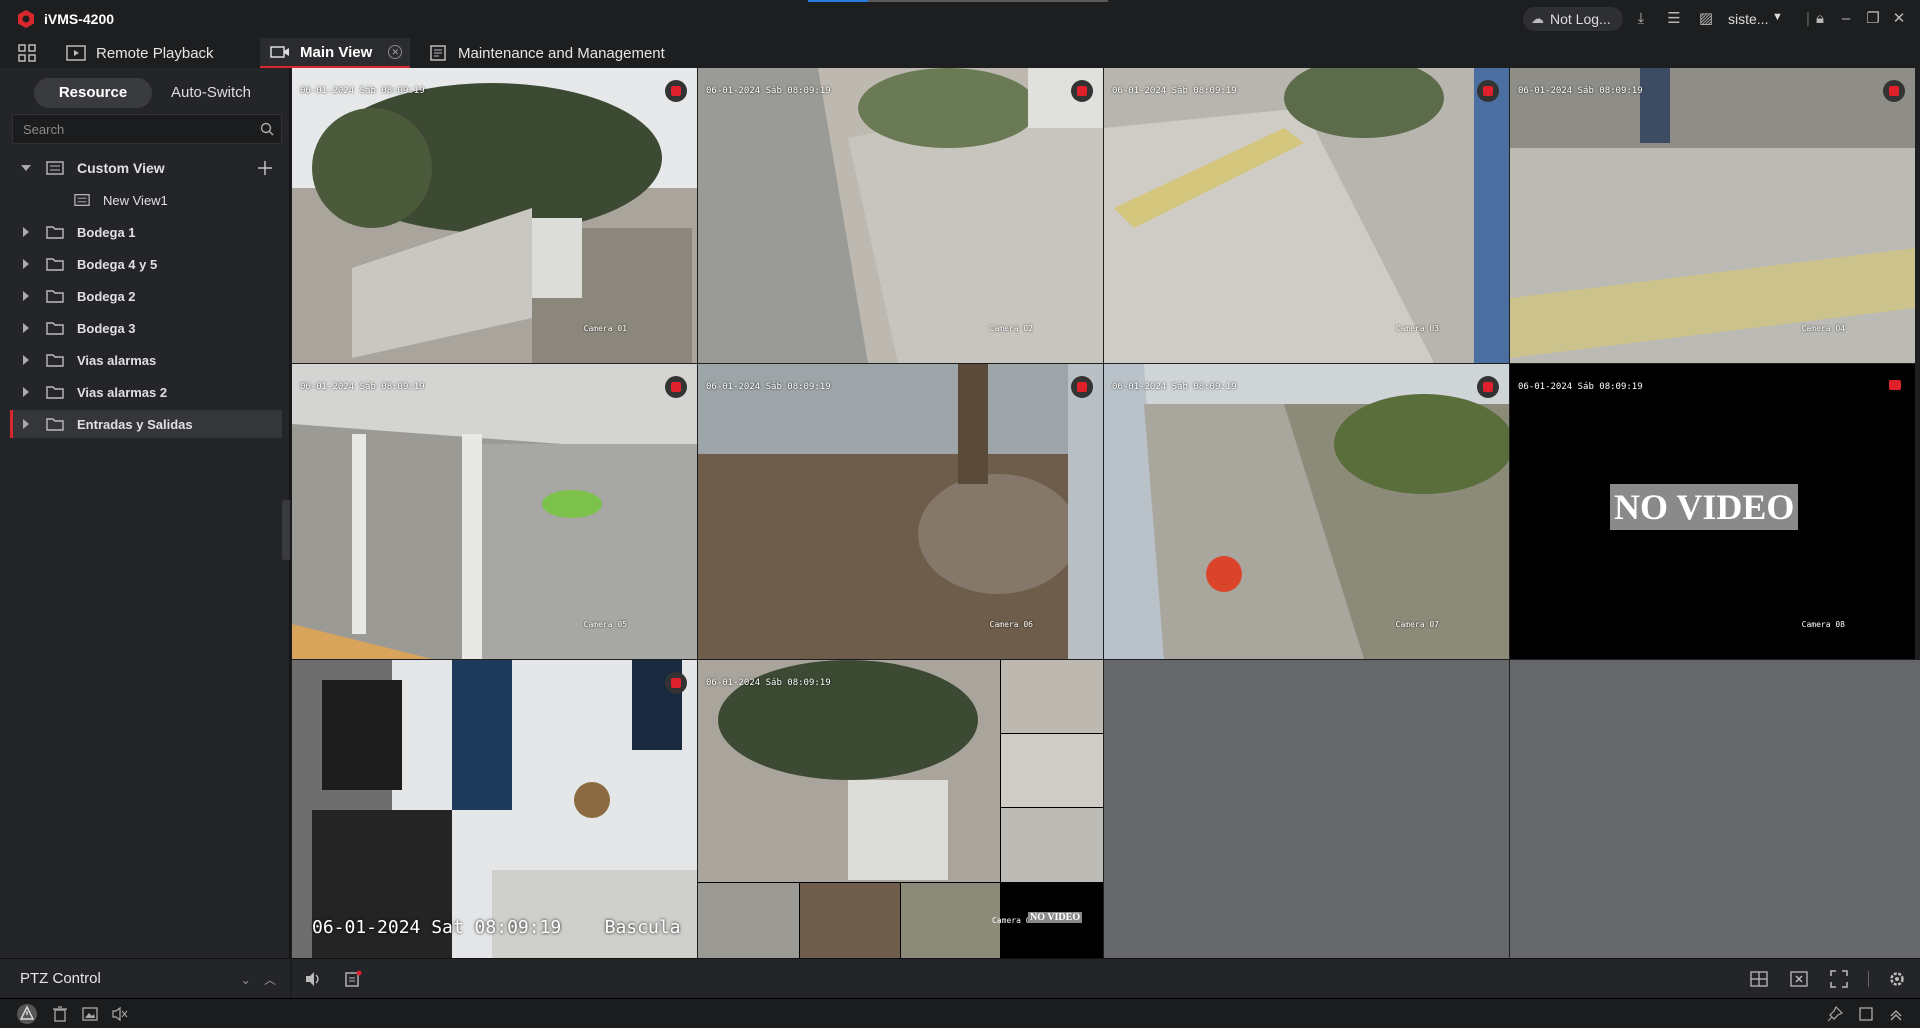 The width and height of the screenshot is (1920, 1028). Describe the element at coordinates (1759, 979) in the screenshot. I see `layout-icon` at that location.